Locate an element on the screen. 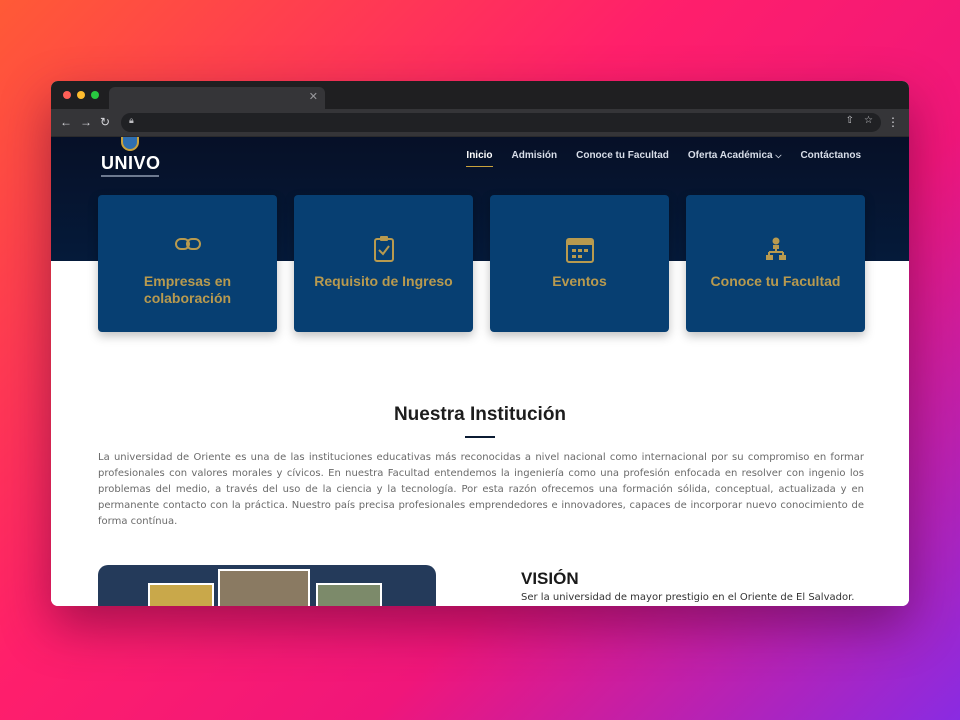 This screenshot has width=960, height=720. card-empresas: Empresas en colaboración is located at coordinates (187, 263).